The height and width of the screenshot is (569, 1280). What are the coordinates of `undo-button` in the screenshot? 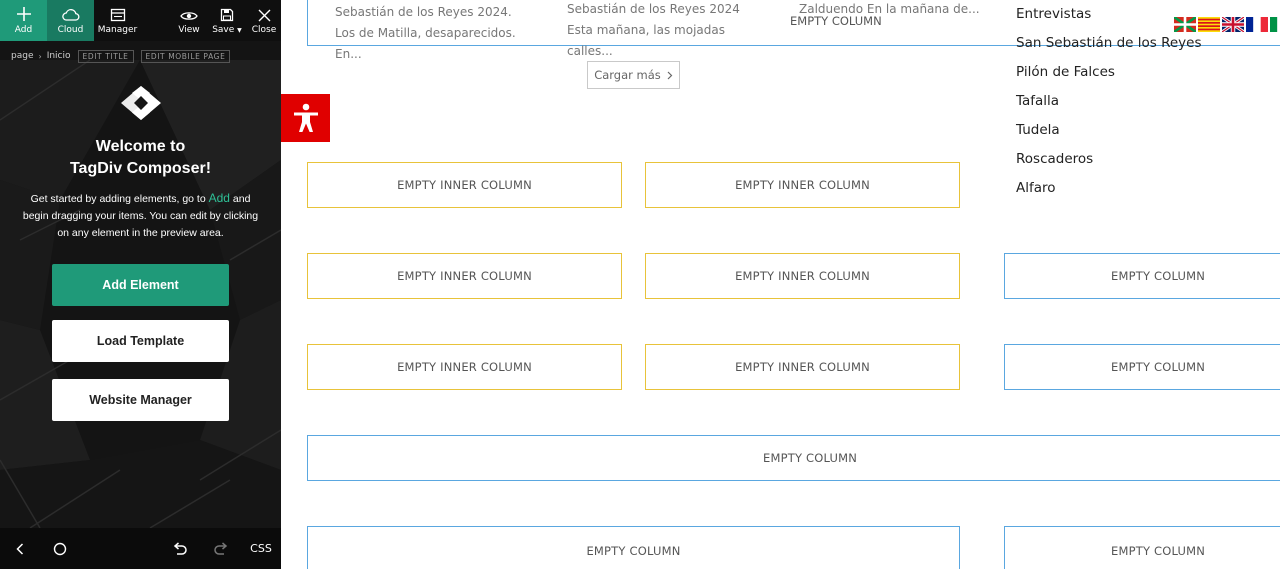 It's located at (180, 548).